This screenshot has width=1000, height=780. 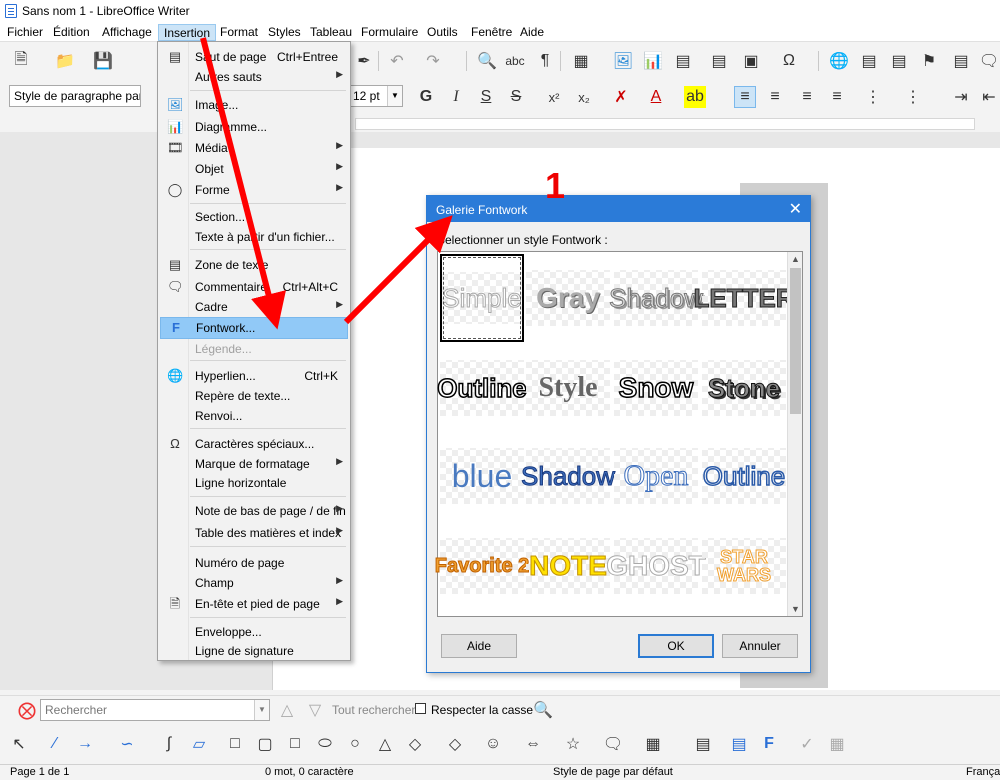 I want to click on annotation-arrows, so click(x=326, y=183).